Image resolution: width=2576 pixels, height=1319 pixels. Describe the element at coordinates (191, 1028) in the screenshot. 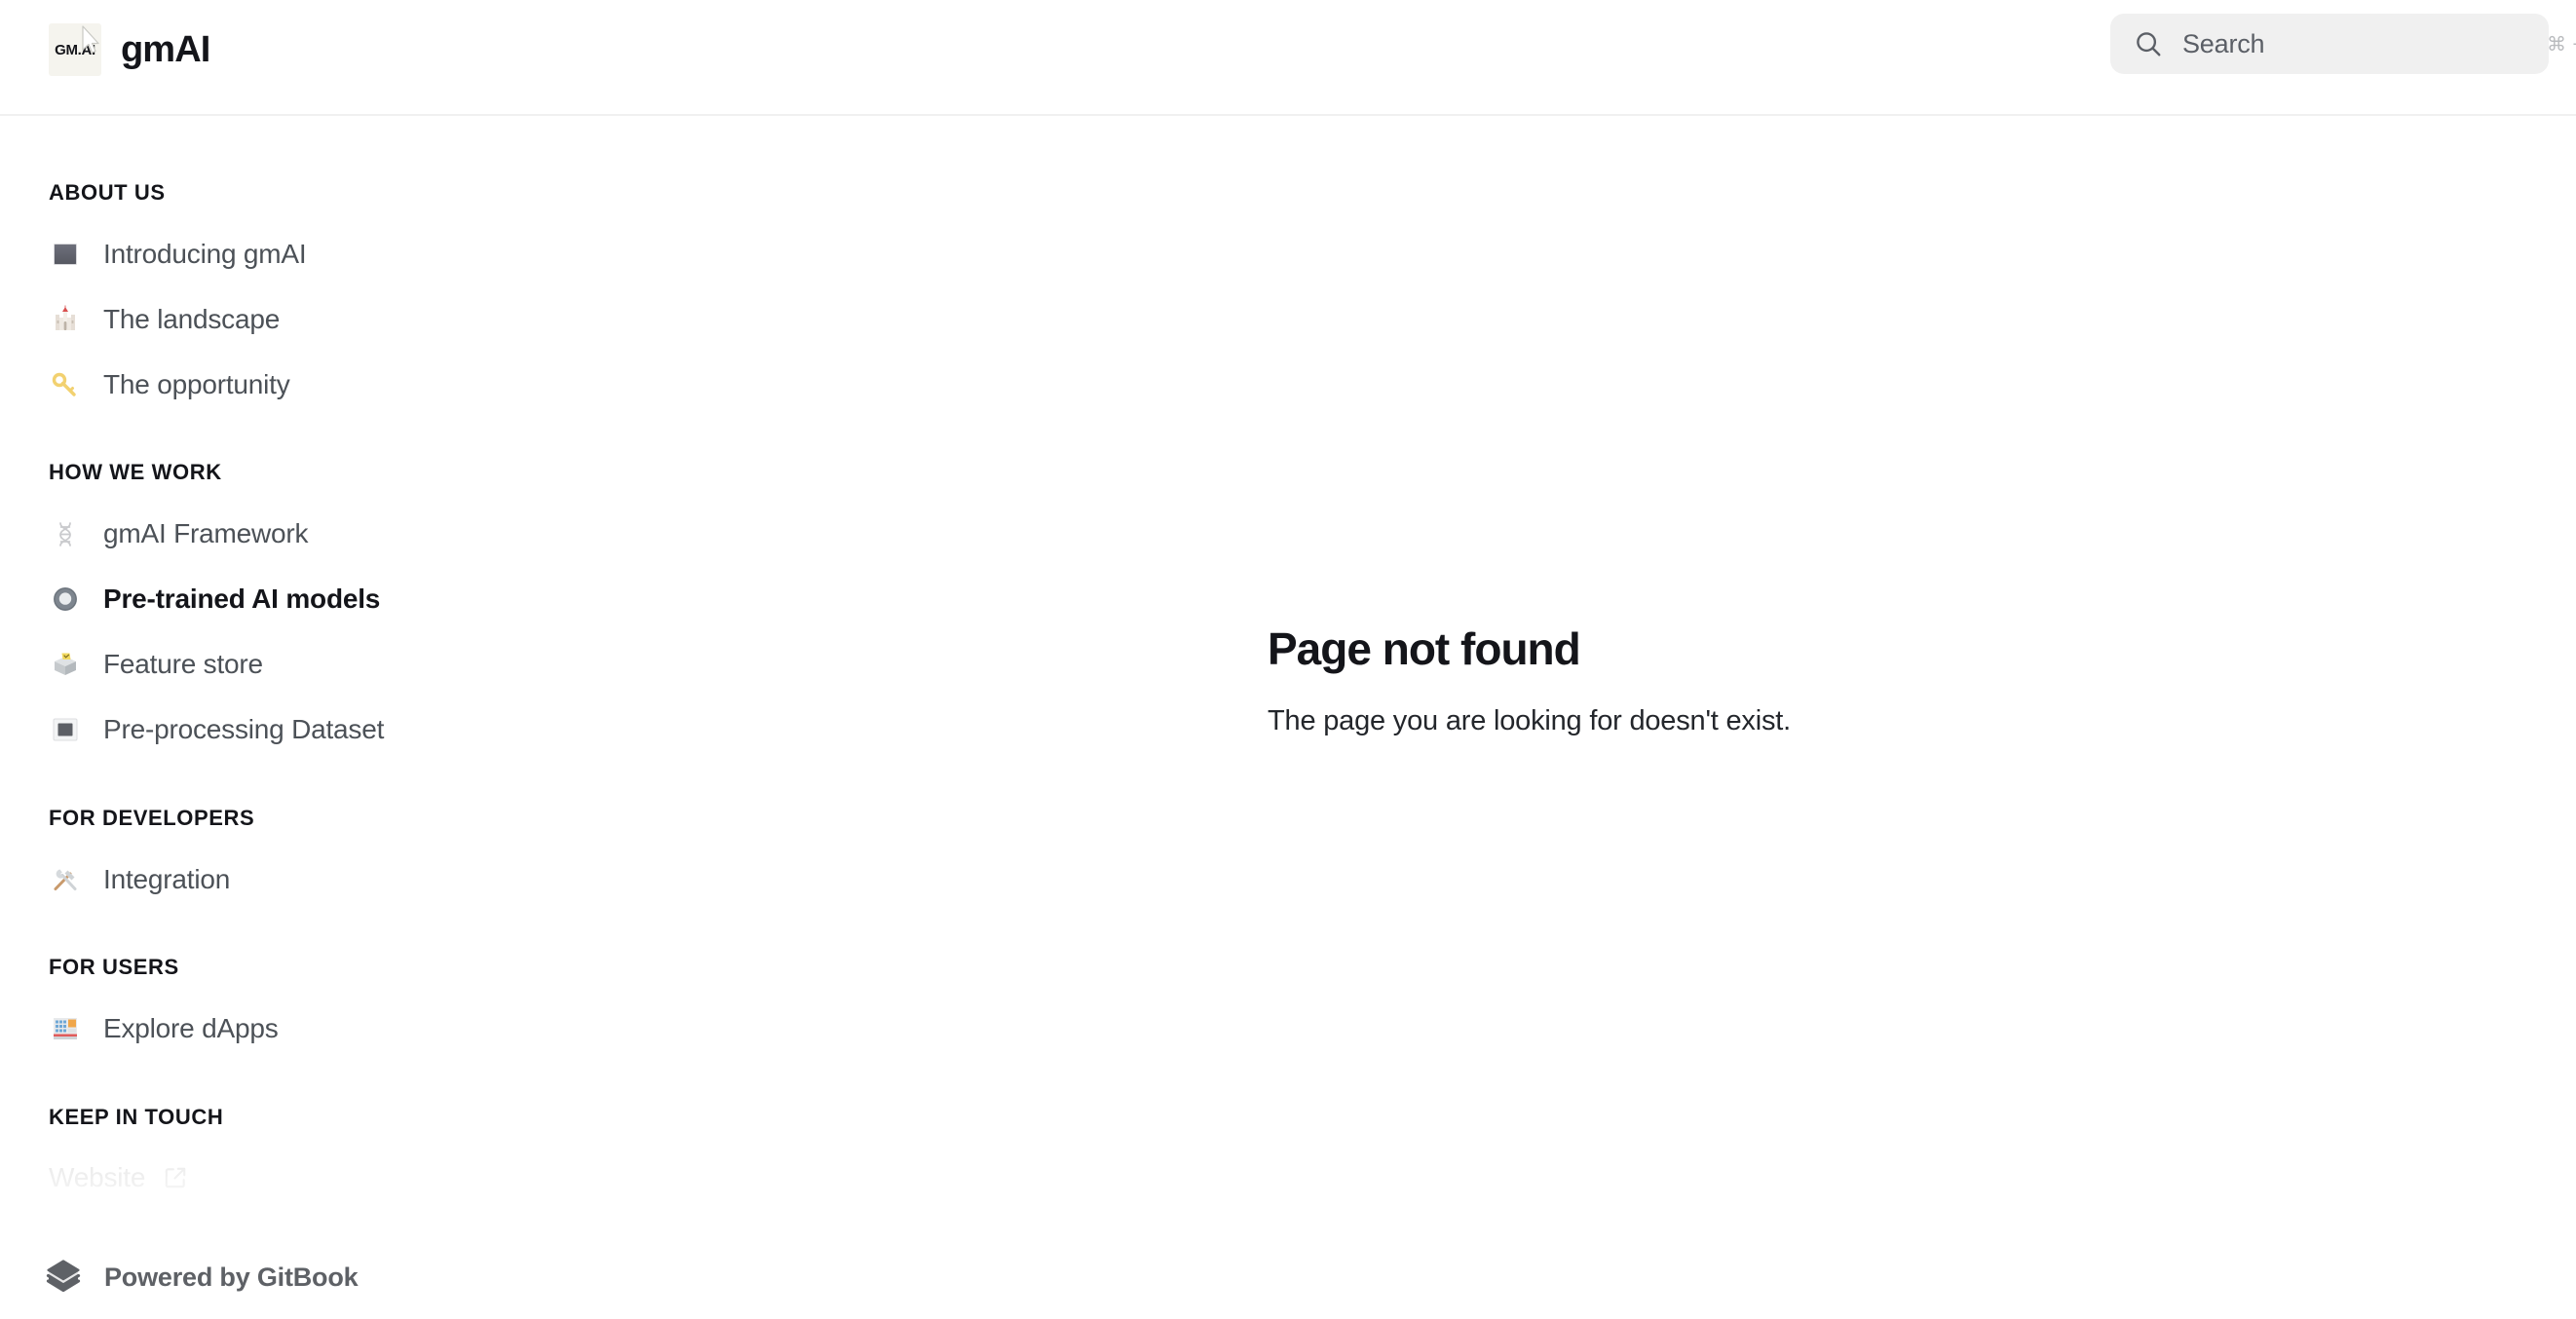

I see `sidebar-item-label: Explore dApps` at that location.